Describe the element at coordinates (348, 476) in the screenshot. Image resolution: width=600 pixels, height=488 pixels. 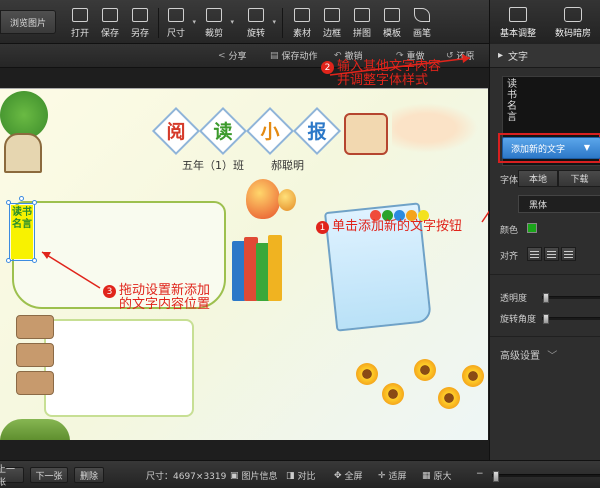
I see `fullscreen-button: ✥ 全屏` at that location.